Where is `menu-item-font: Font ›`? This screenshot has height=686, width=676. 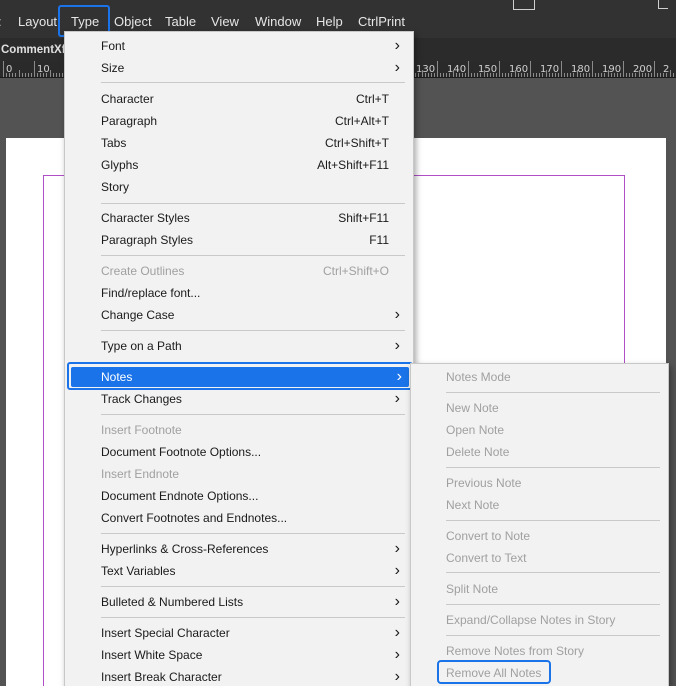 menu-item-font: Font › is located at coordinates (239, 46).